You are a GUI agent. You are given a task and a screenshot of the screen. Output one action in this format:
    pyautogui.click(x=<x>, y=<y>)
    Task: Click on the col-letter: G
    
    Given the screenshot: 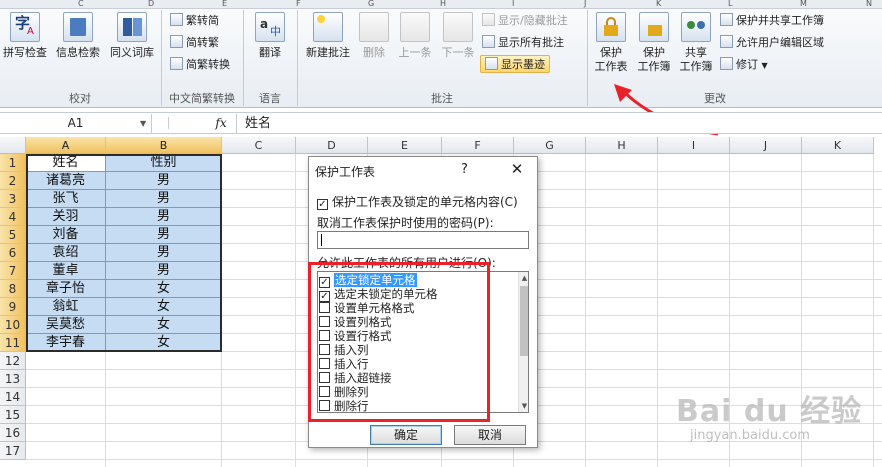 What is the action you would take?
    pyautogui.click(x=371, y=4)
    